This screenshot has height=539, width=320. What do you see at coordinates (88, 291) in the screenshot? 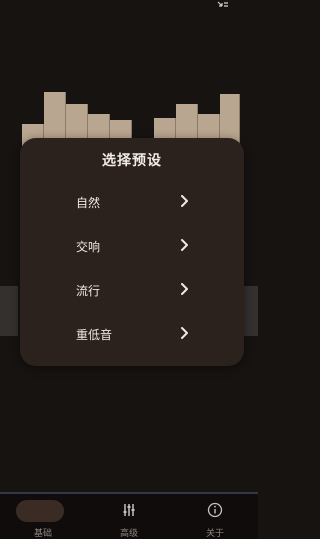
I see `preset-label: 流行` at bounding box center [88, 291].